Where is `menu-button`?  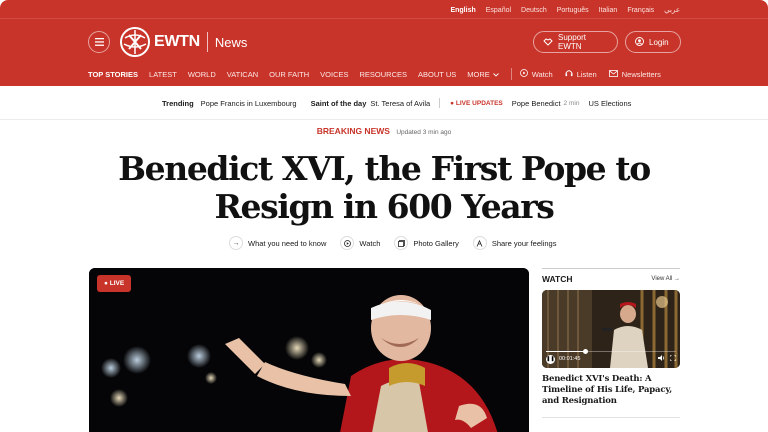
menu-button is located at coordinates (99, 42).